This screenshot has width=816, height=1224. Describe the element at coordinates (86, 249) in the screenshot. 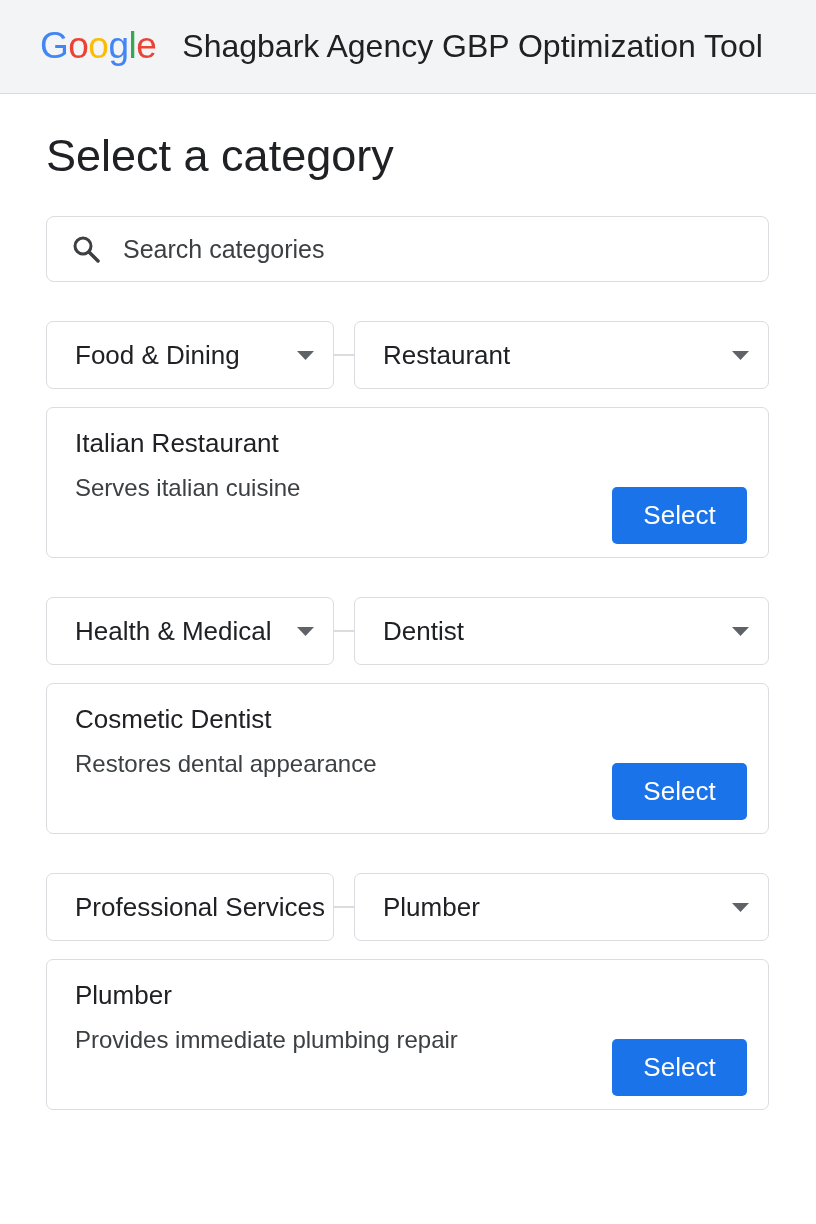

I see `search-icon` at that location.